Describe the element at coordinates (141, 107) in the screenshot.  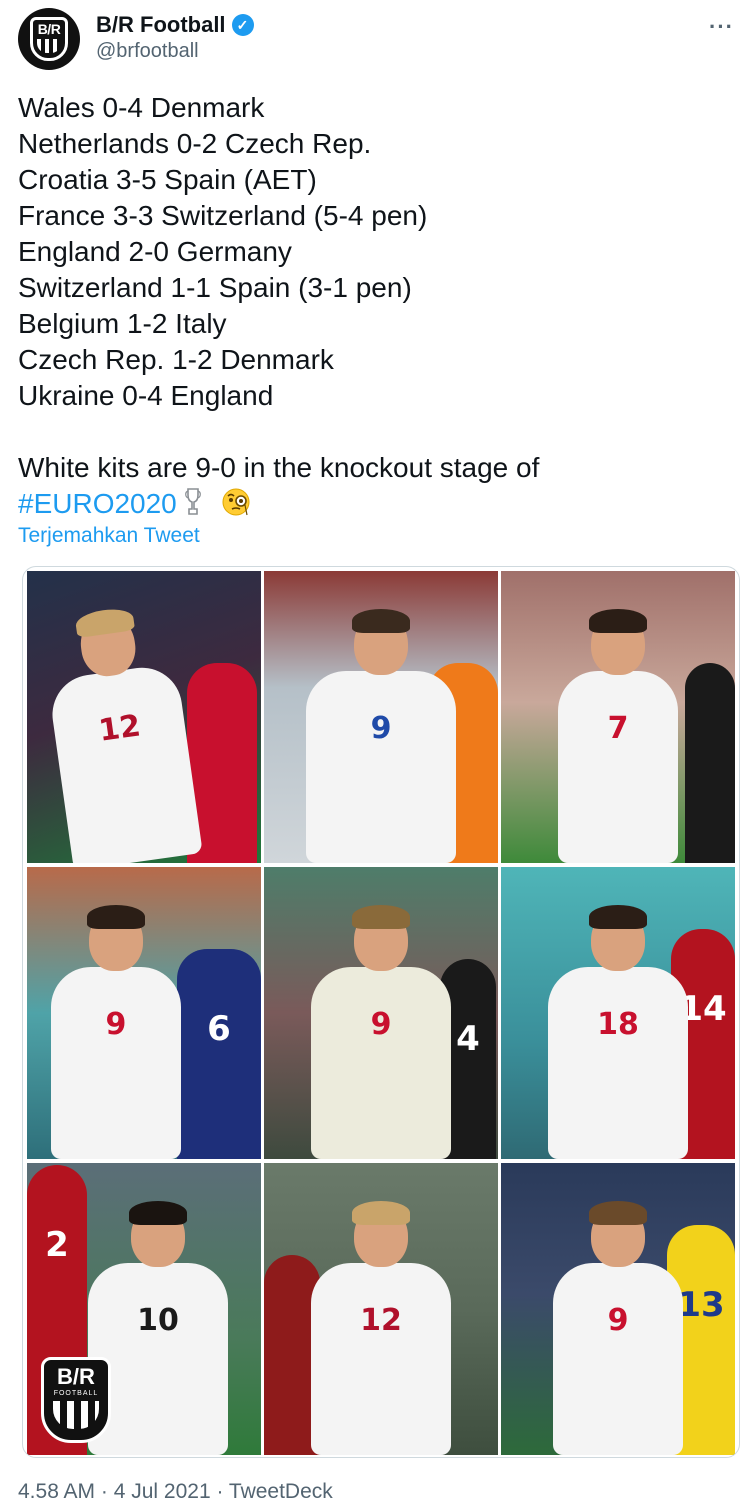
I see `result-line: Wales 0-4 Denmark` at that location.